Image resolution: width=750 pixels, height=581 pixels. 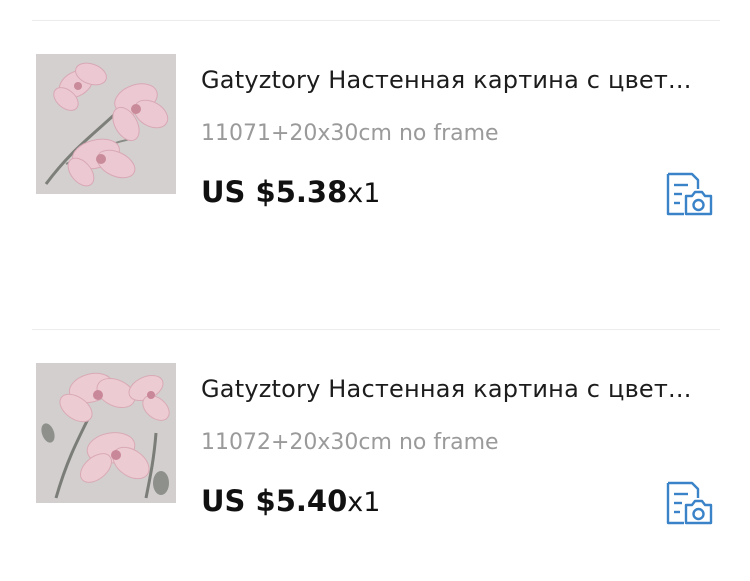 What do you see at coordinates (350, 133) in the screenshot?
I see `product-variant: 11071+20x30cm no frame` at bounding box center [350, 133].